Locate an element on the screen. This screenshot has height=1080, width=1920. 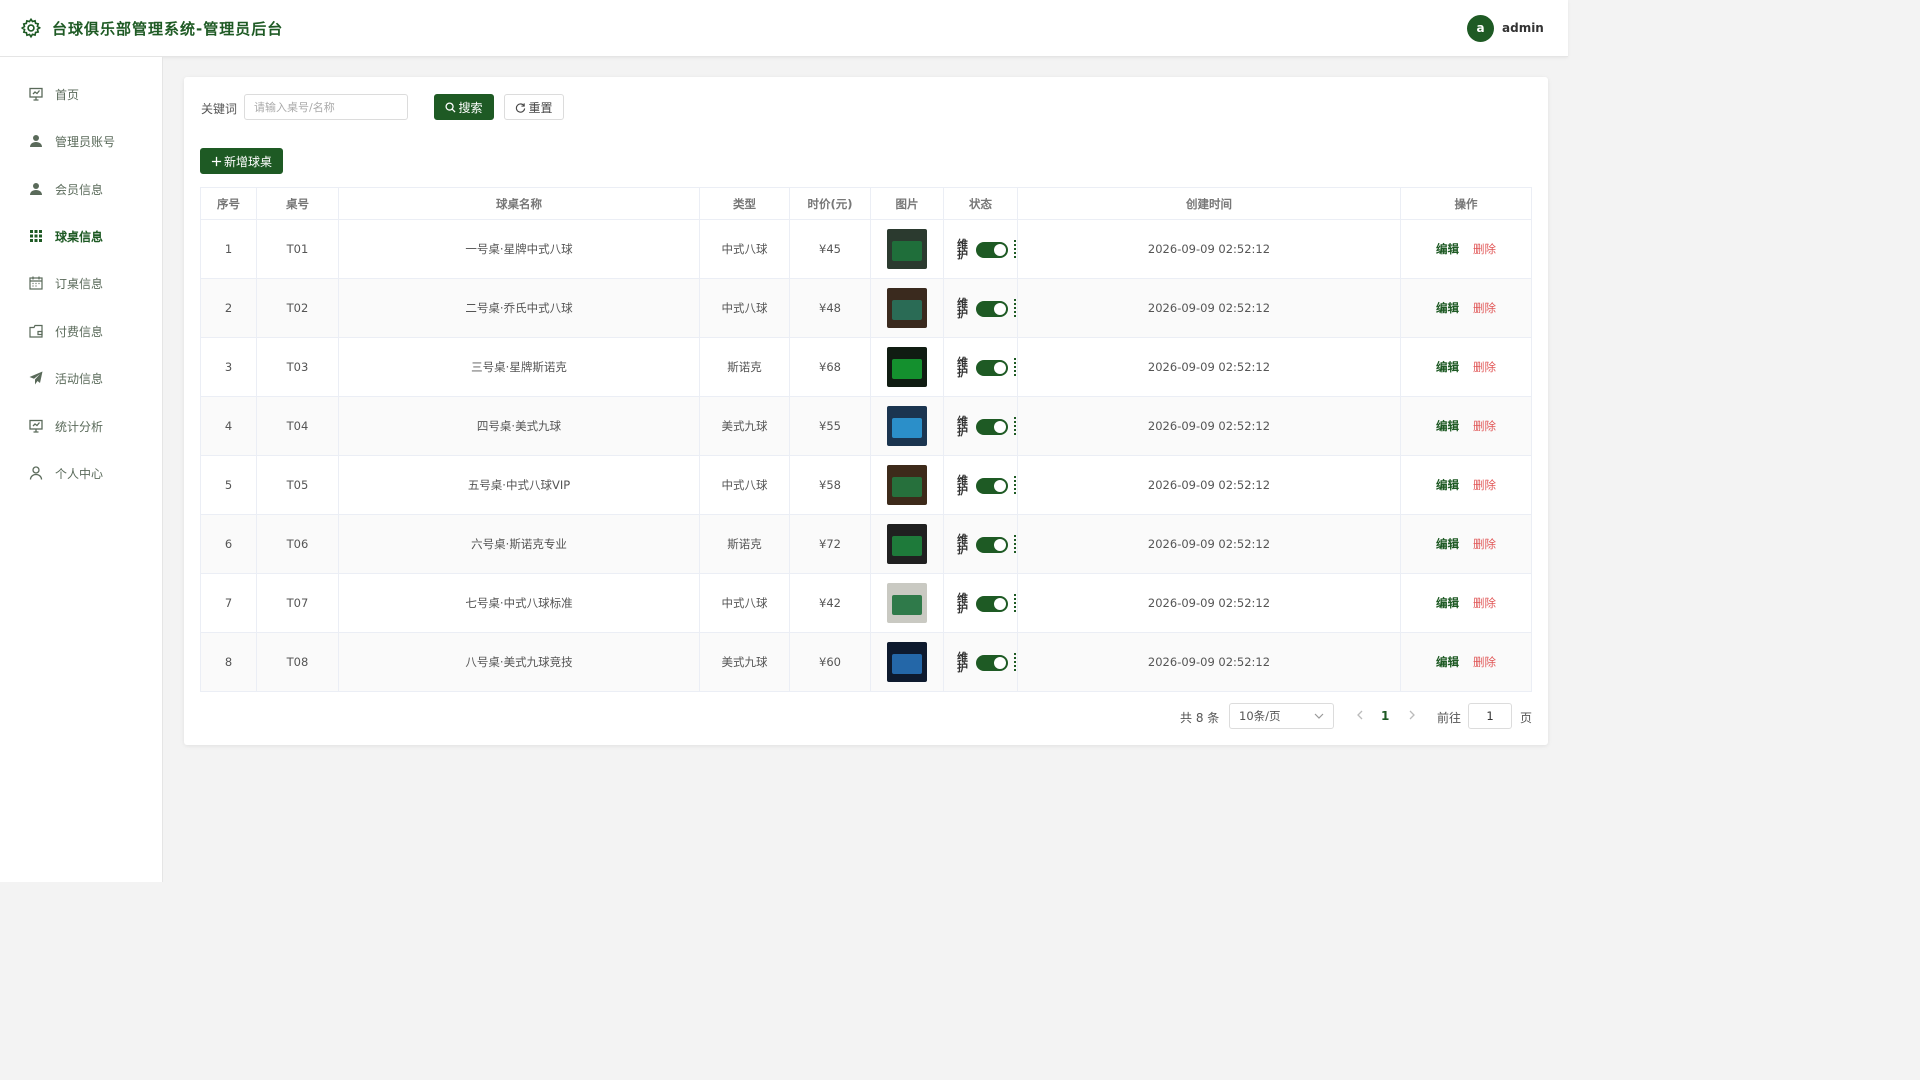
chevron-left-icon is located at coordinates (1360, 715).